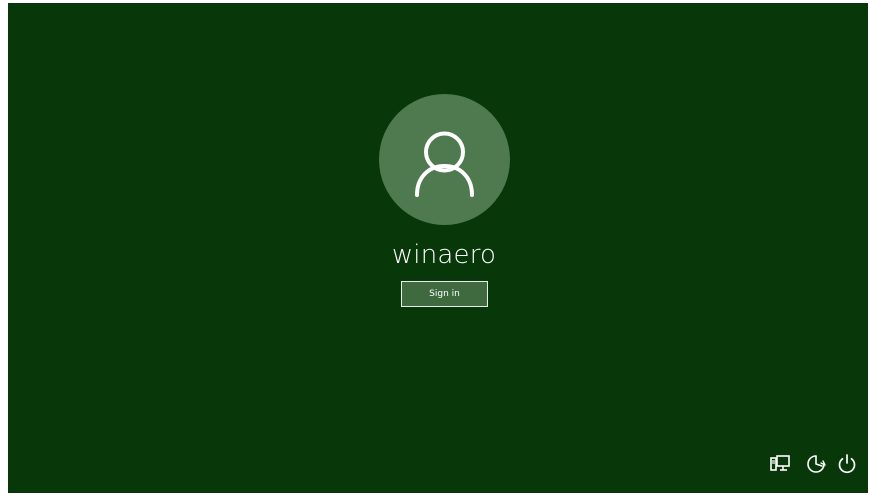  Describe the element at coordinates (444, 255) in the screenshot. I see `username-label: winaero` at that location.